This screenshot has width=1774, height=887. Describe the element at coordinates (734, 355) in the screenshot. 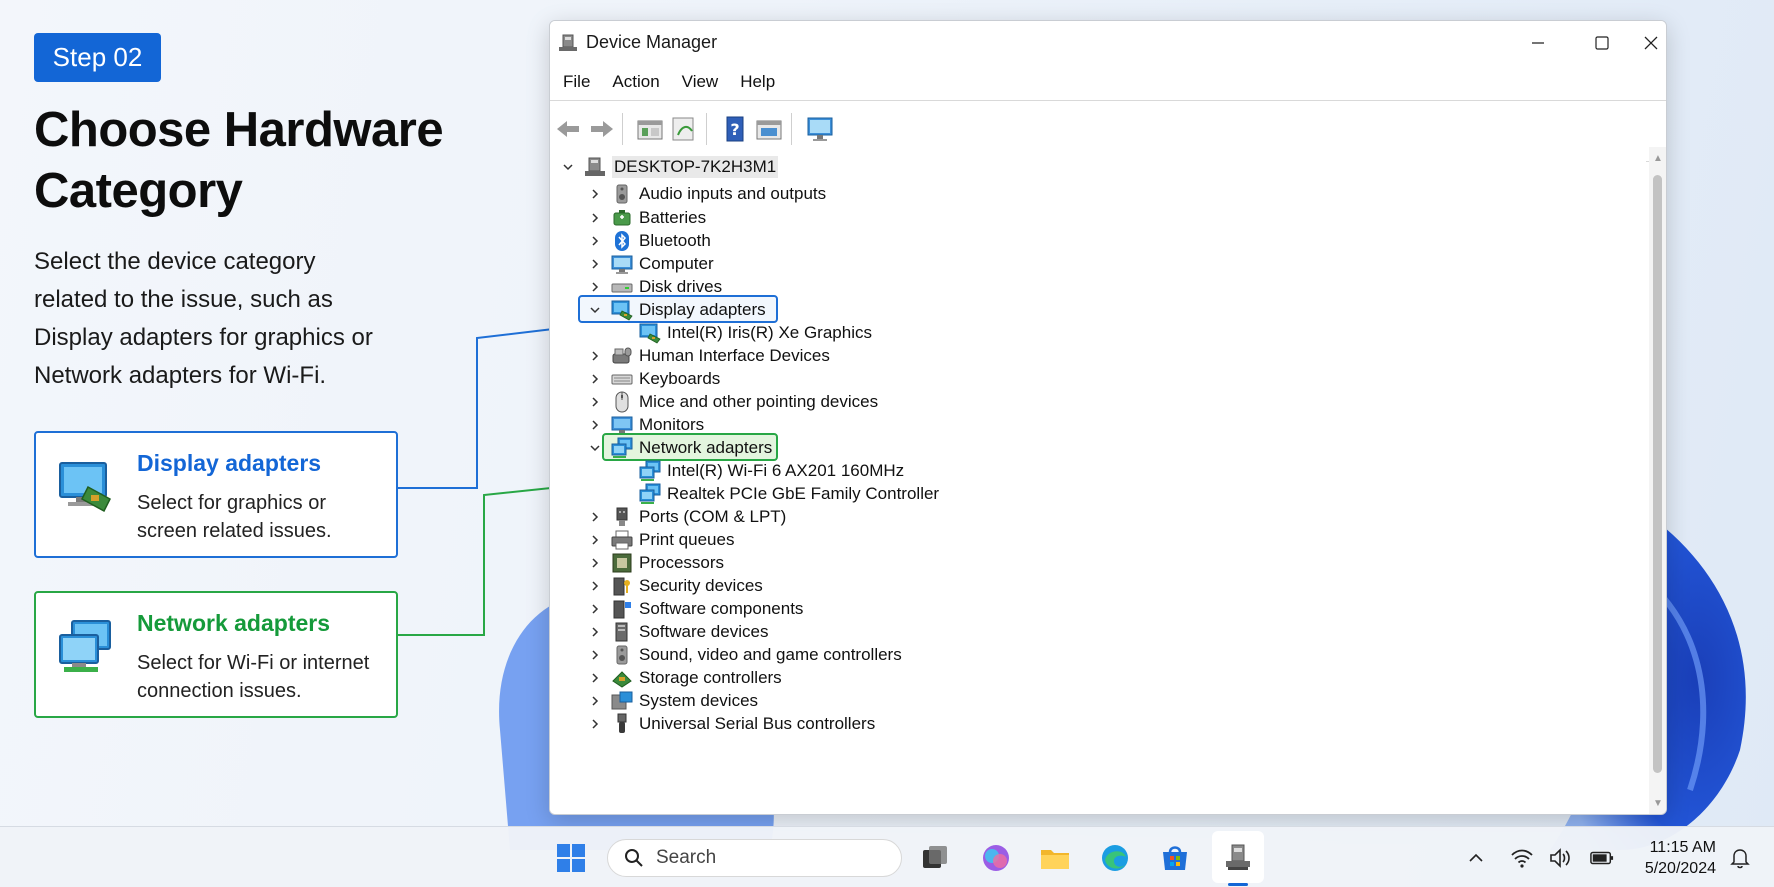

I see `tree-item-label: Human Interface Devices` at that location.